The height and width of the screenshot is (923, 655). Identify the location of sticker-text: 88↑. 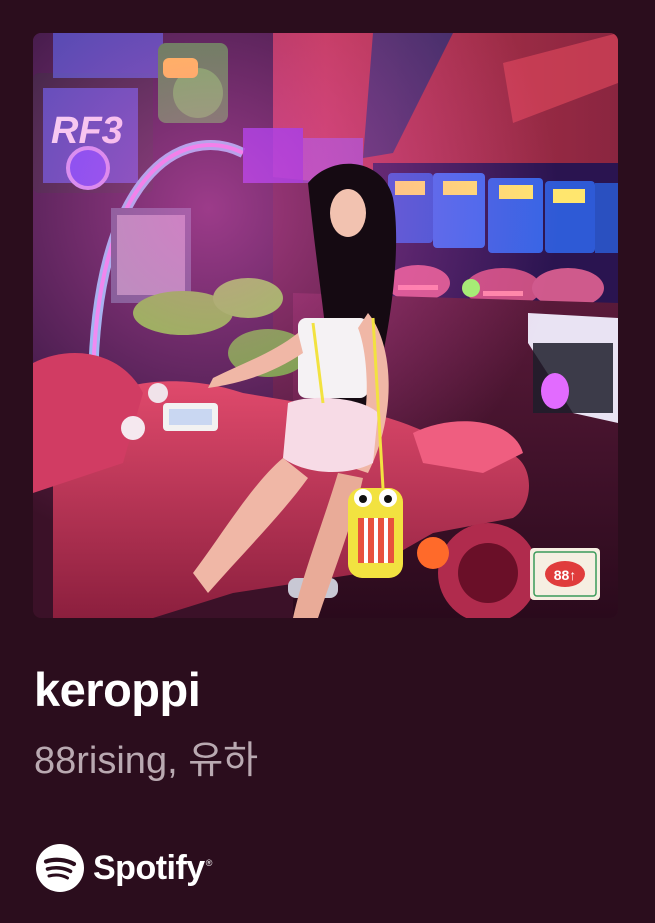
(565, 575).